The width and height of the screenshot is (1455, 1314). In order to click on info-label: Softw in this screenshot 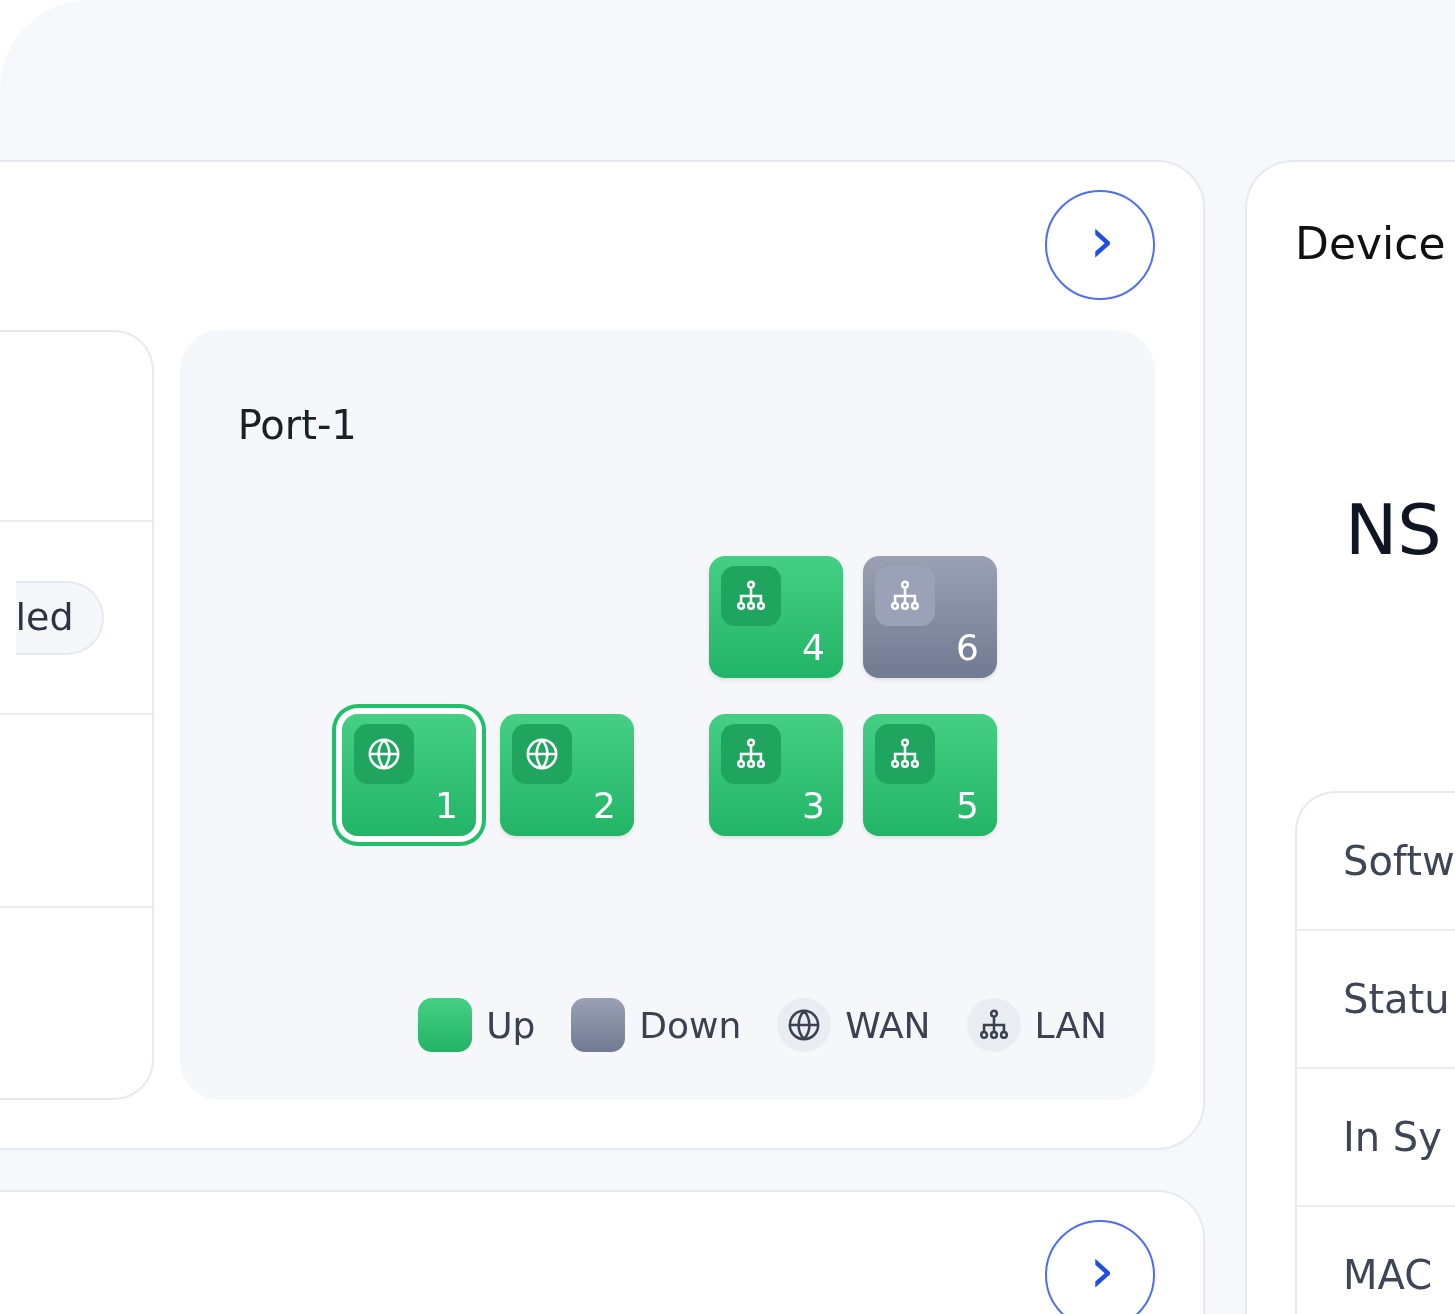, I will do `click(1376, 862)`.